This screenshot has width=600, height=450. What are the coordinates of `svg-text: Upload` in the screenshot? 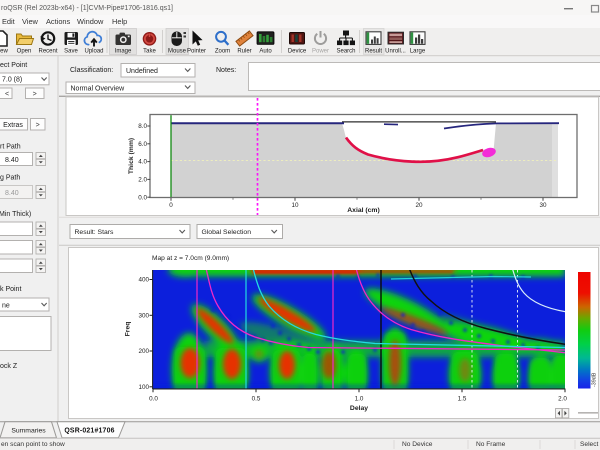 It's located at (93, 52).